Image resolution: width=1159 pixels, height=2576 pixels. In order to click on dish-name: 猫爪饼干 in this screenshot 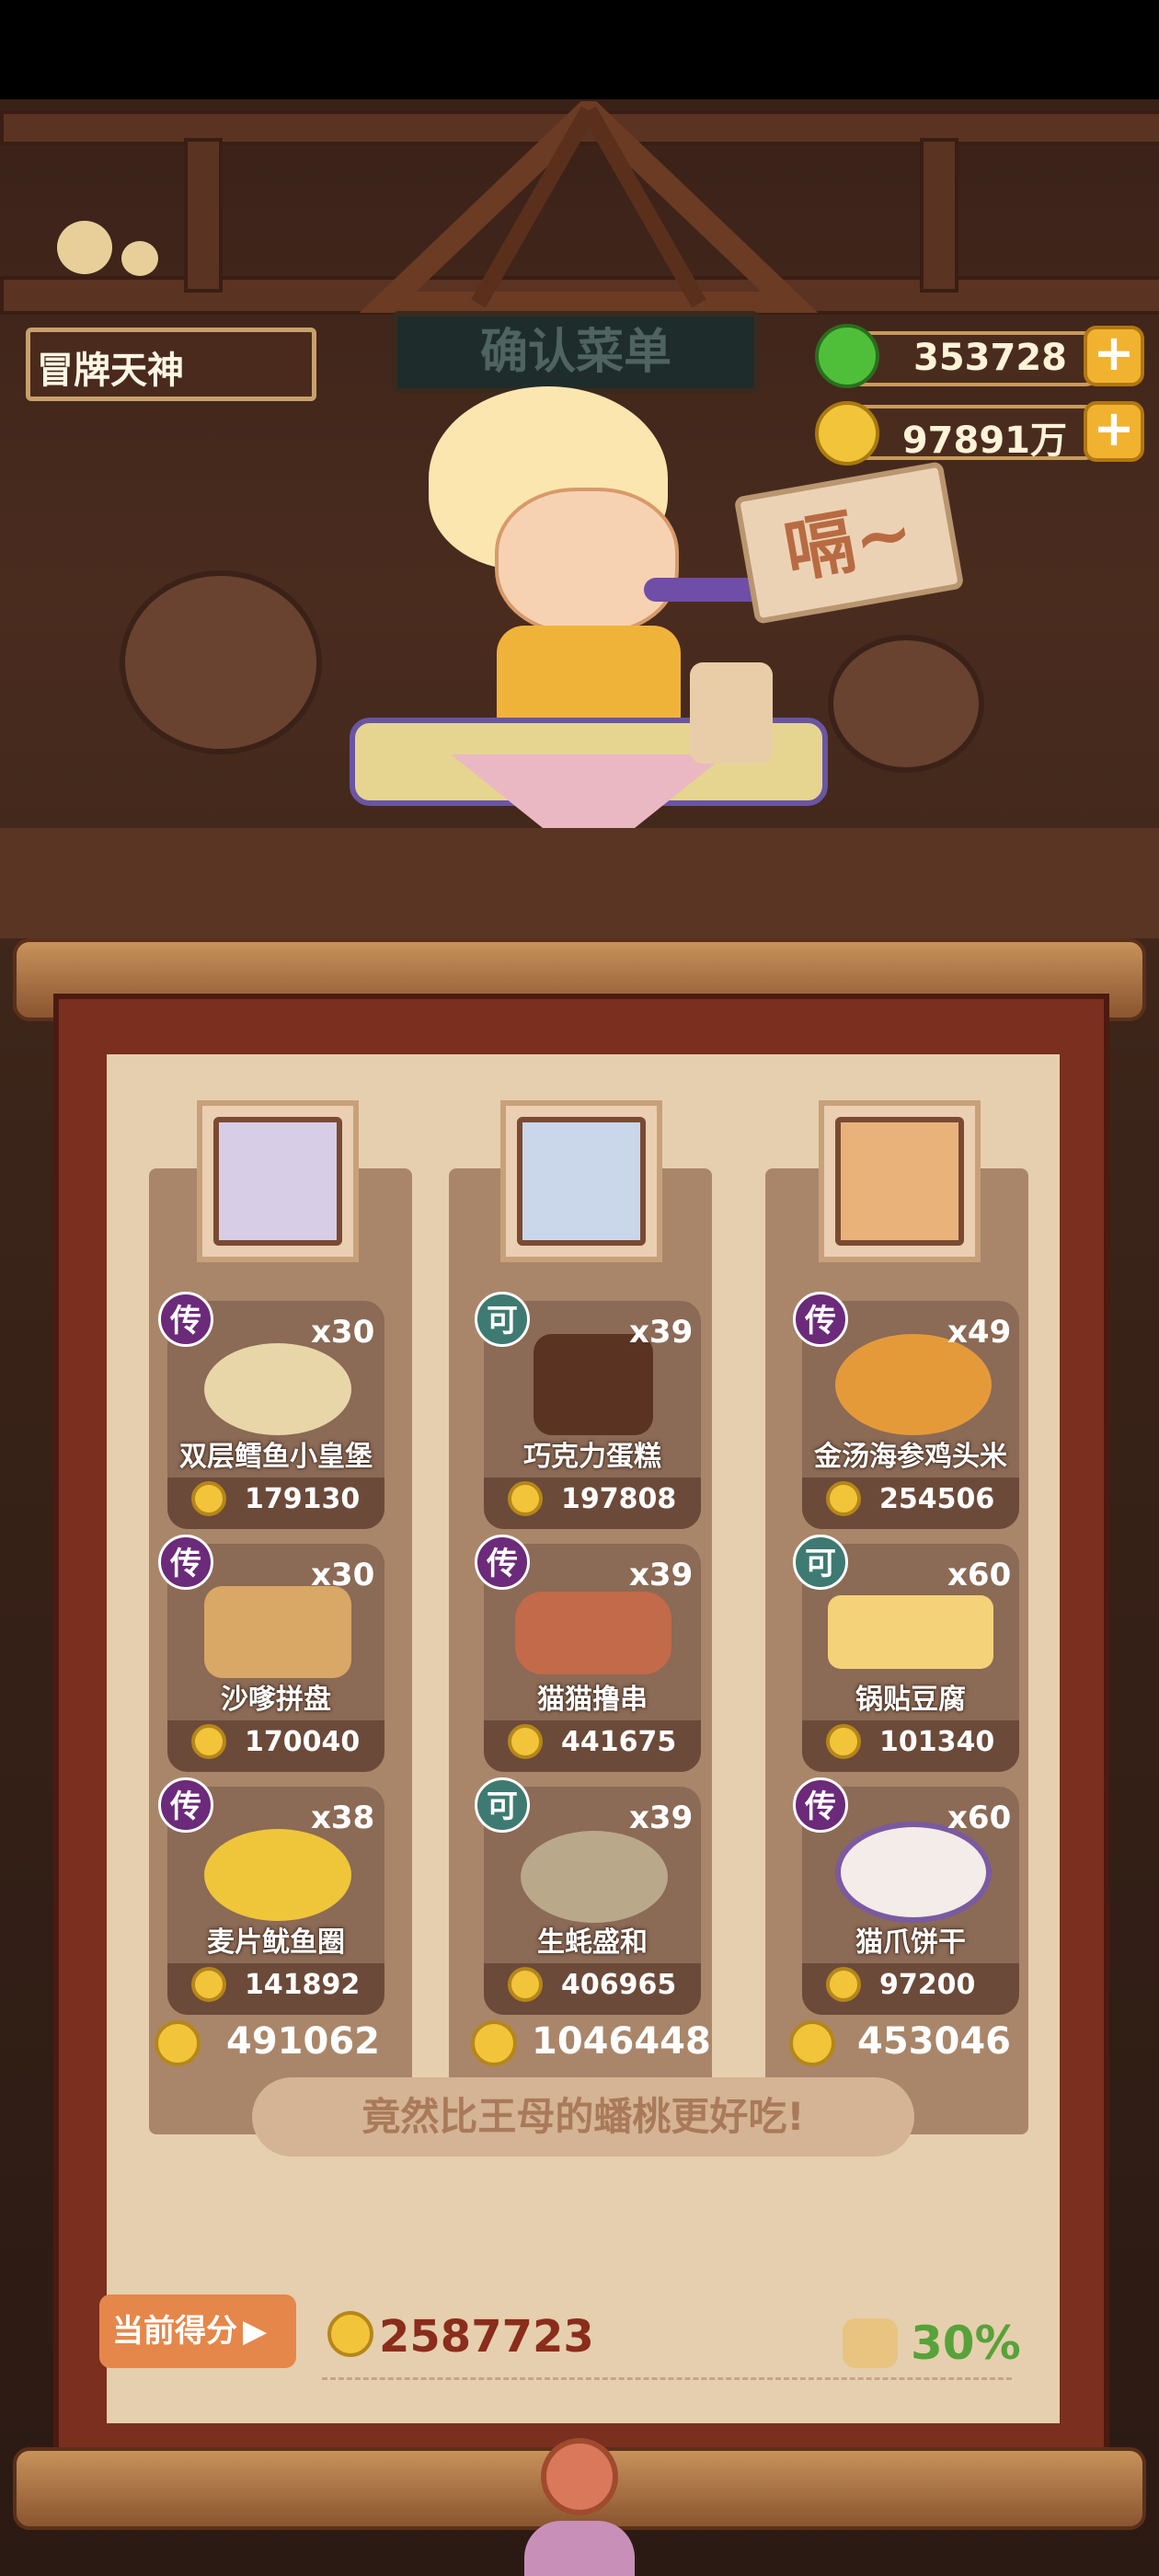, I will do `click(910, 1942)`.